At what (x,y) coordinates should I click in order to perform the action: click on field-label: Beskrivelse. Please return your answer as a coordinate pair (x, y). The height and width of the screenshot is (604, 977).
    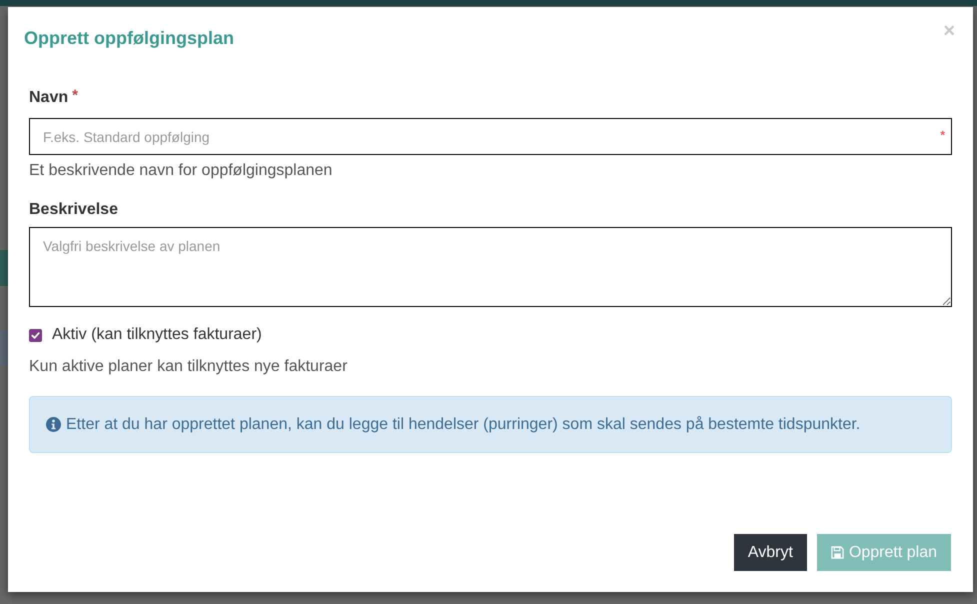
    Looking at the image, I should click on (73, 210).